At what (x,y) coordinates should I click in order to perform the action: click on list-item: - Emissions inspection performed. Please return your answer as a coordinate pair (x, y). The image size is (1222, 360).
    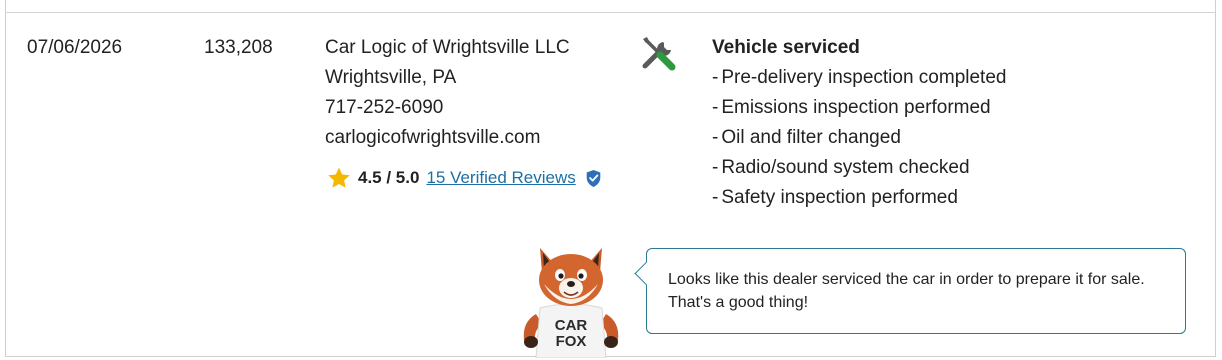
    Looking at the image, I should click on (851, 107).